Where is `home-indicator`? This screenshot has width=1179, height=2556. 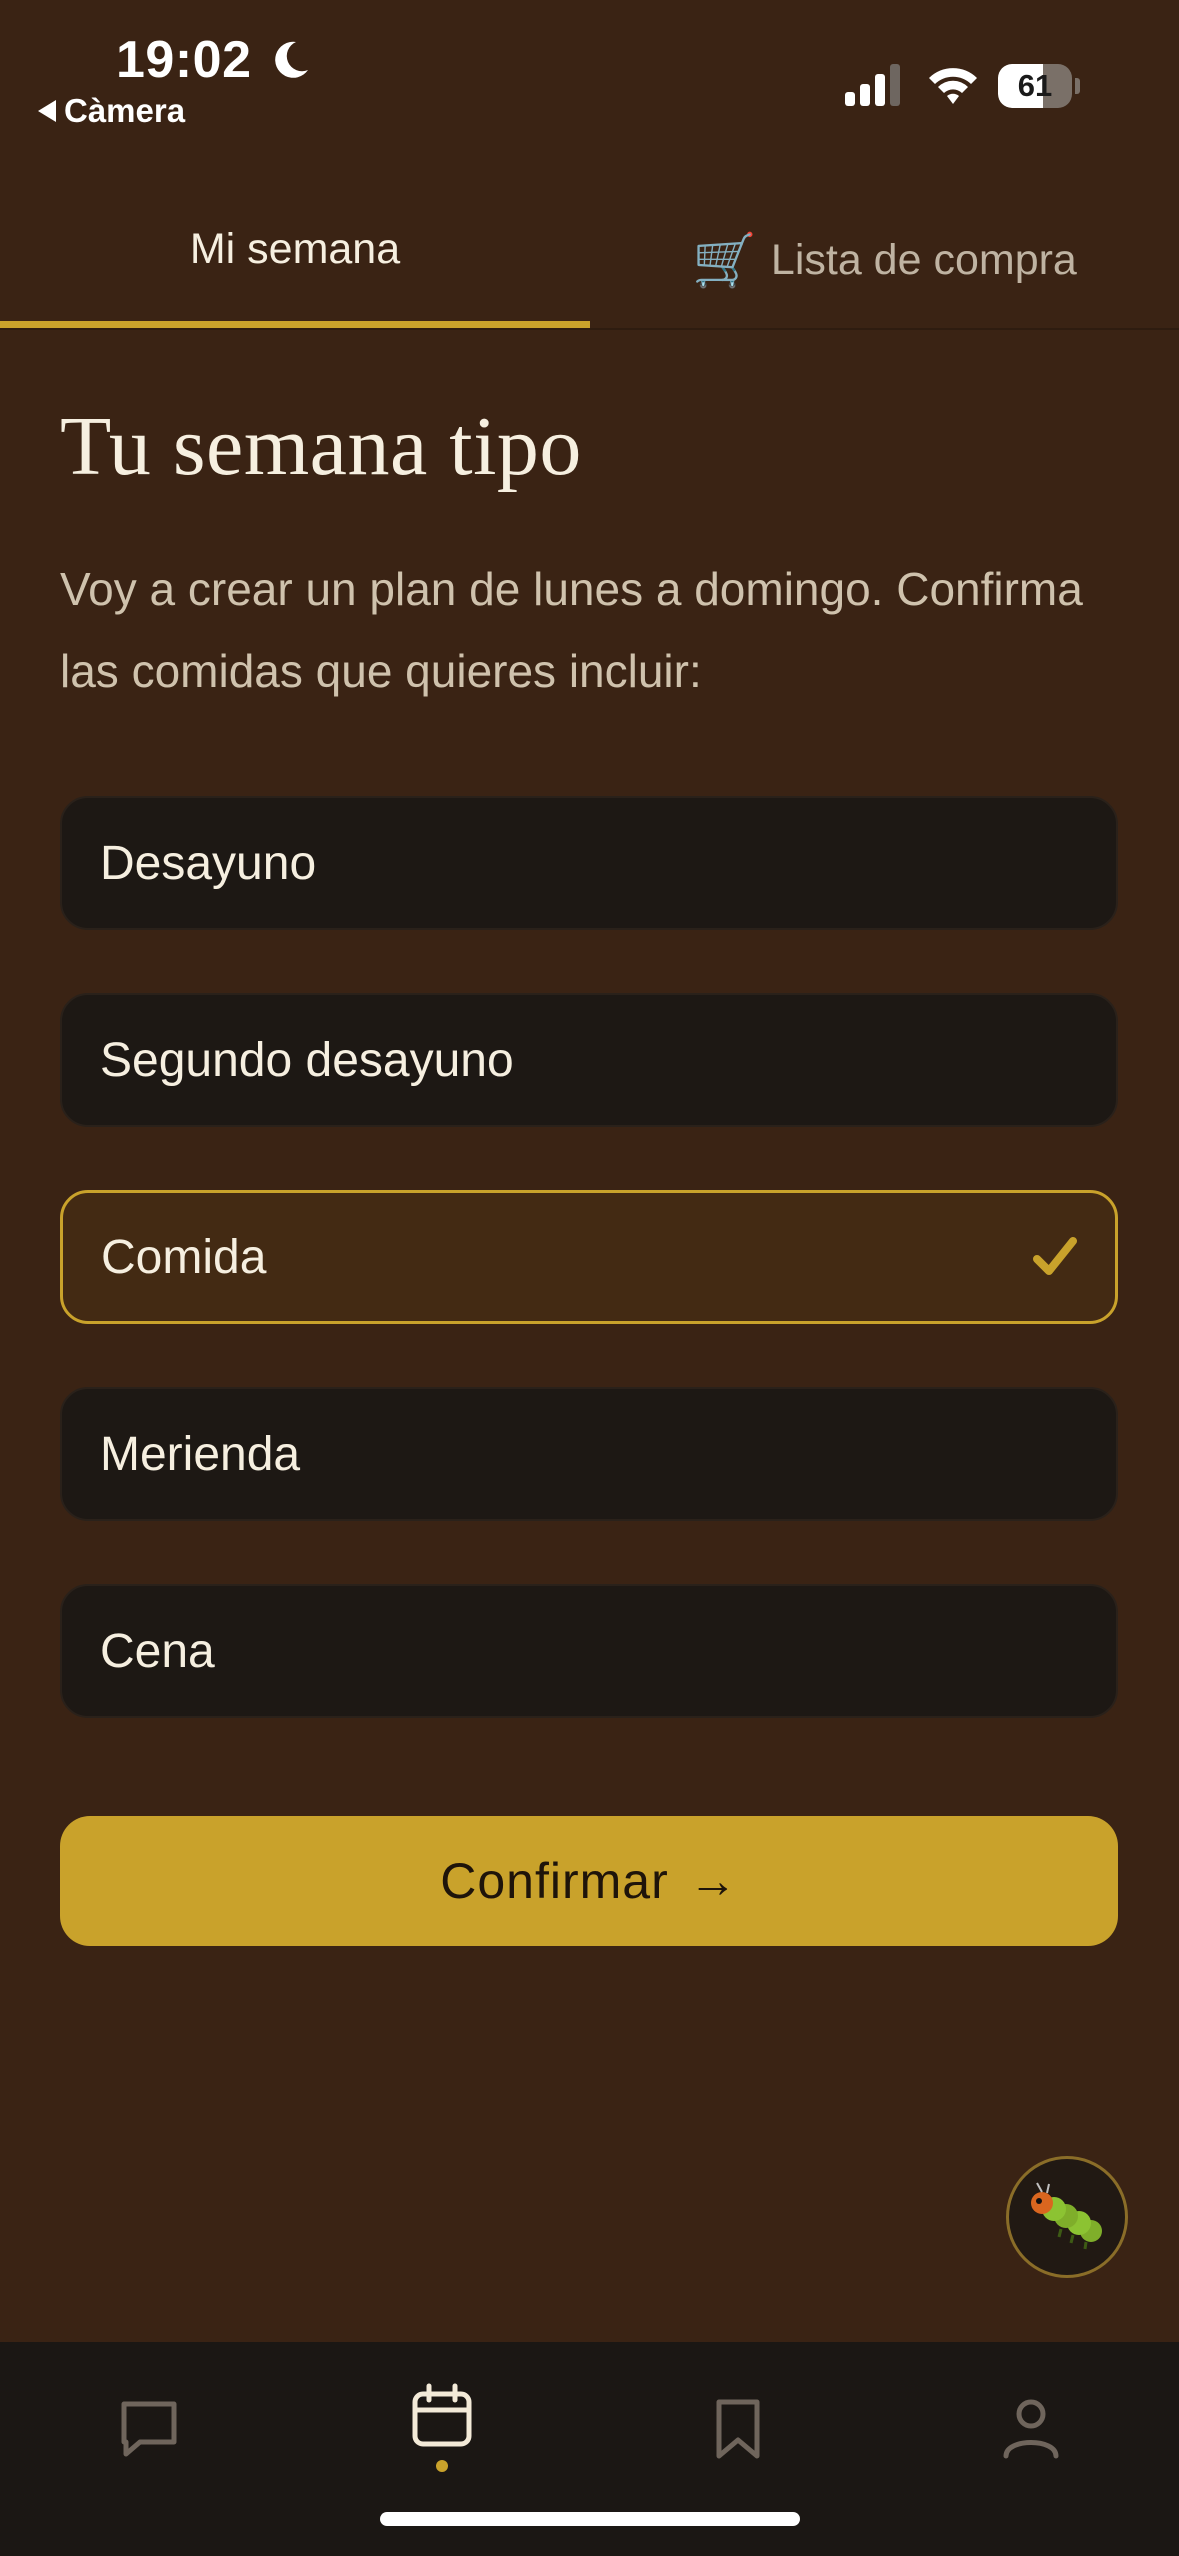
home-indicator is located at coordinates (590, 2519).